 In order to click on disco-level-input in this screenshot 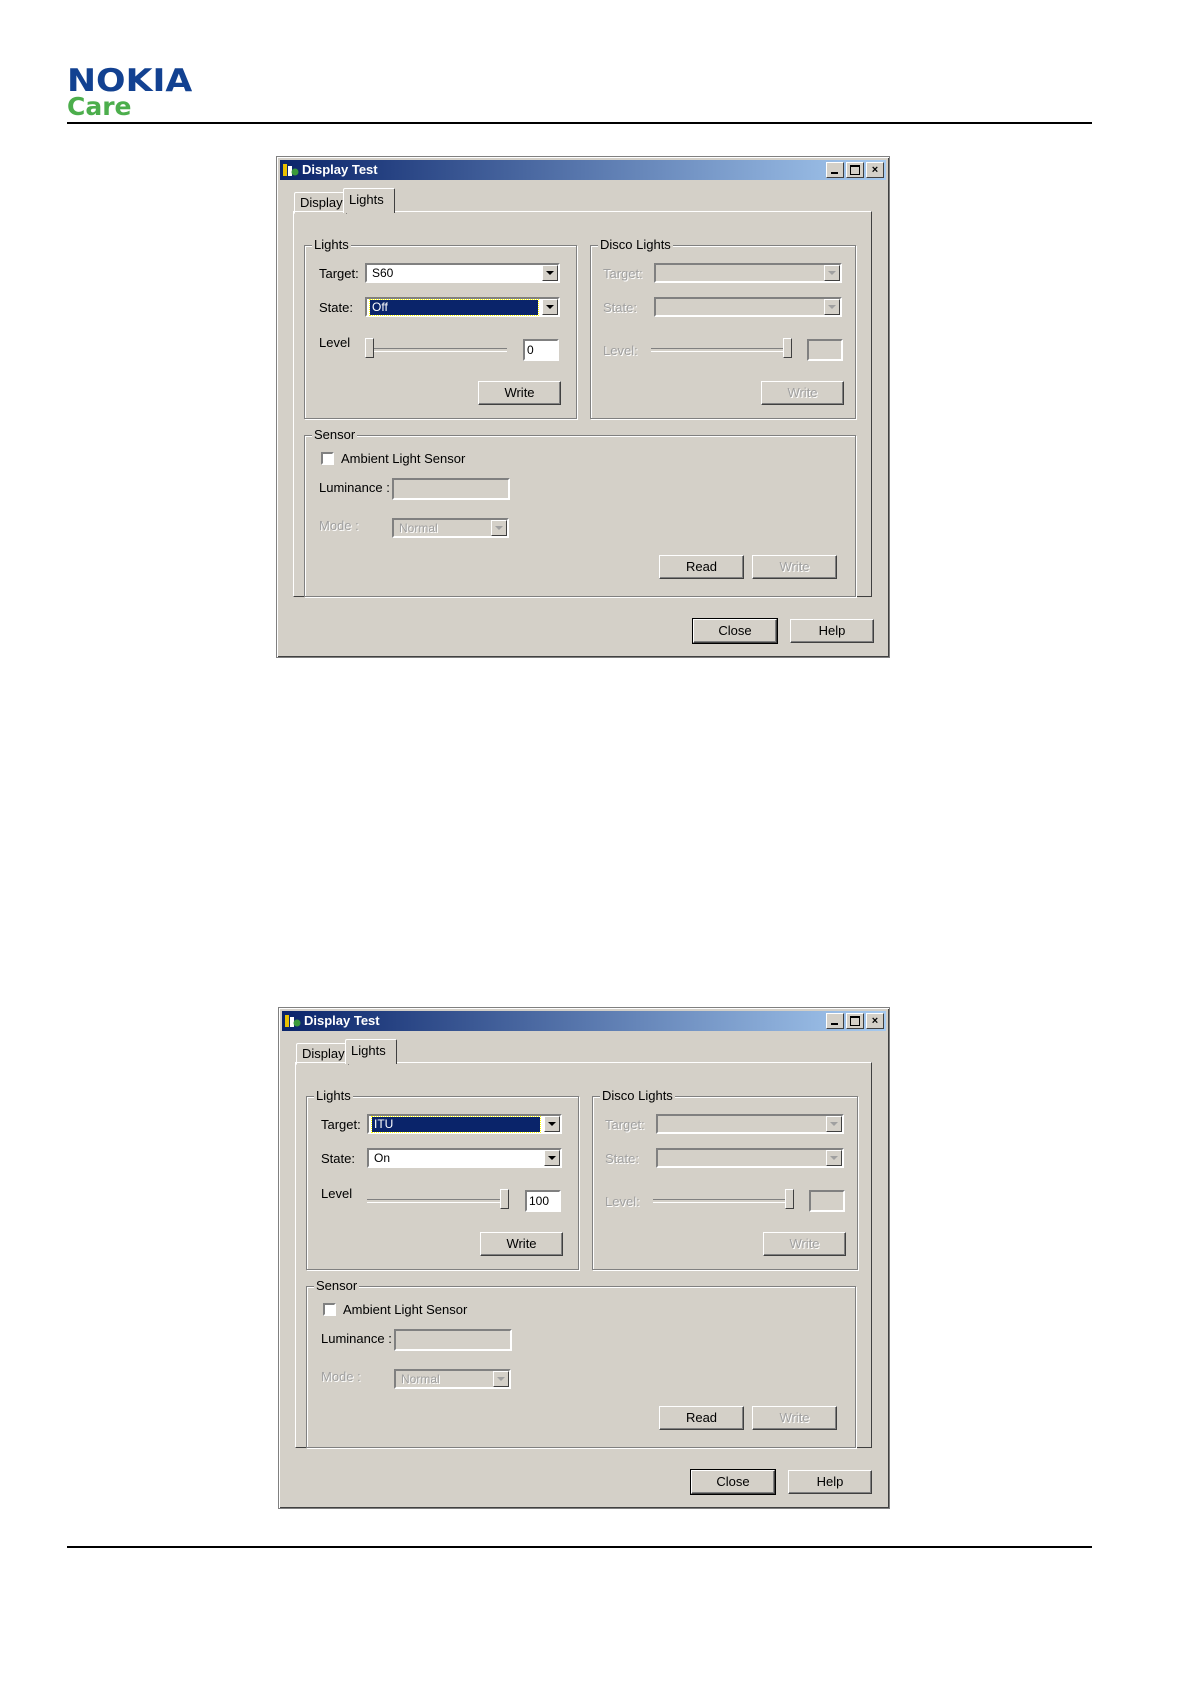, I will do `click(827, 1201)`.